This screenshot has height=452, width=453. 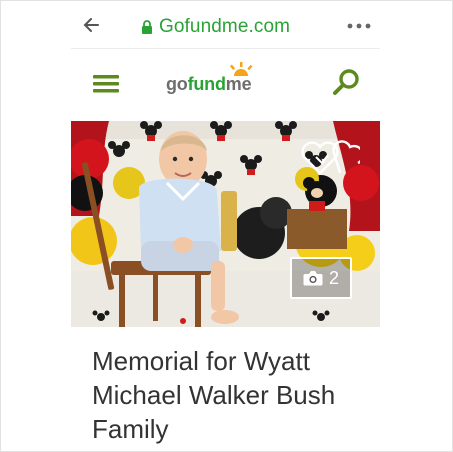 I want to click on logo-wordmark: gofundme, so click(x=209, y=84).